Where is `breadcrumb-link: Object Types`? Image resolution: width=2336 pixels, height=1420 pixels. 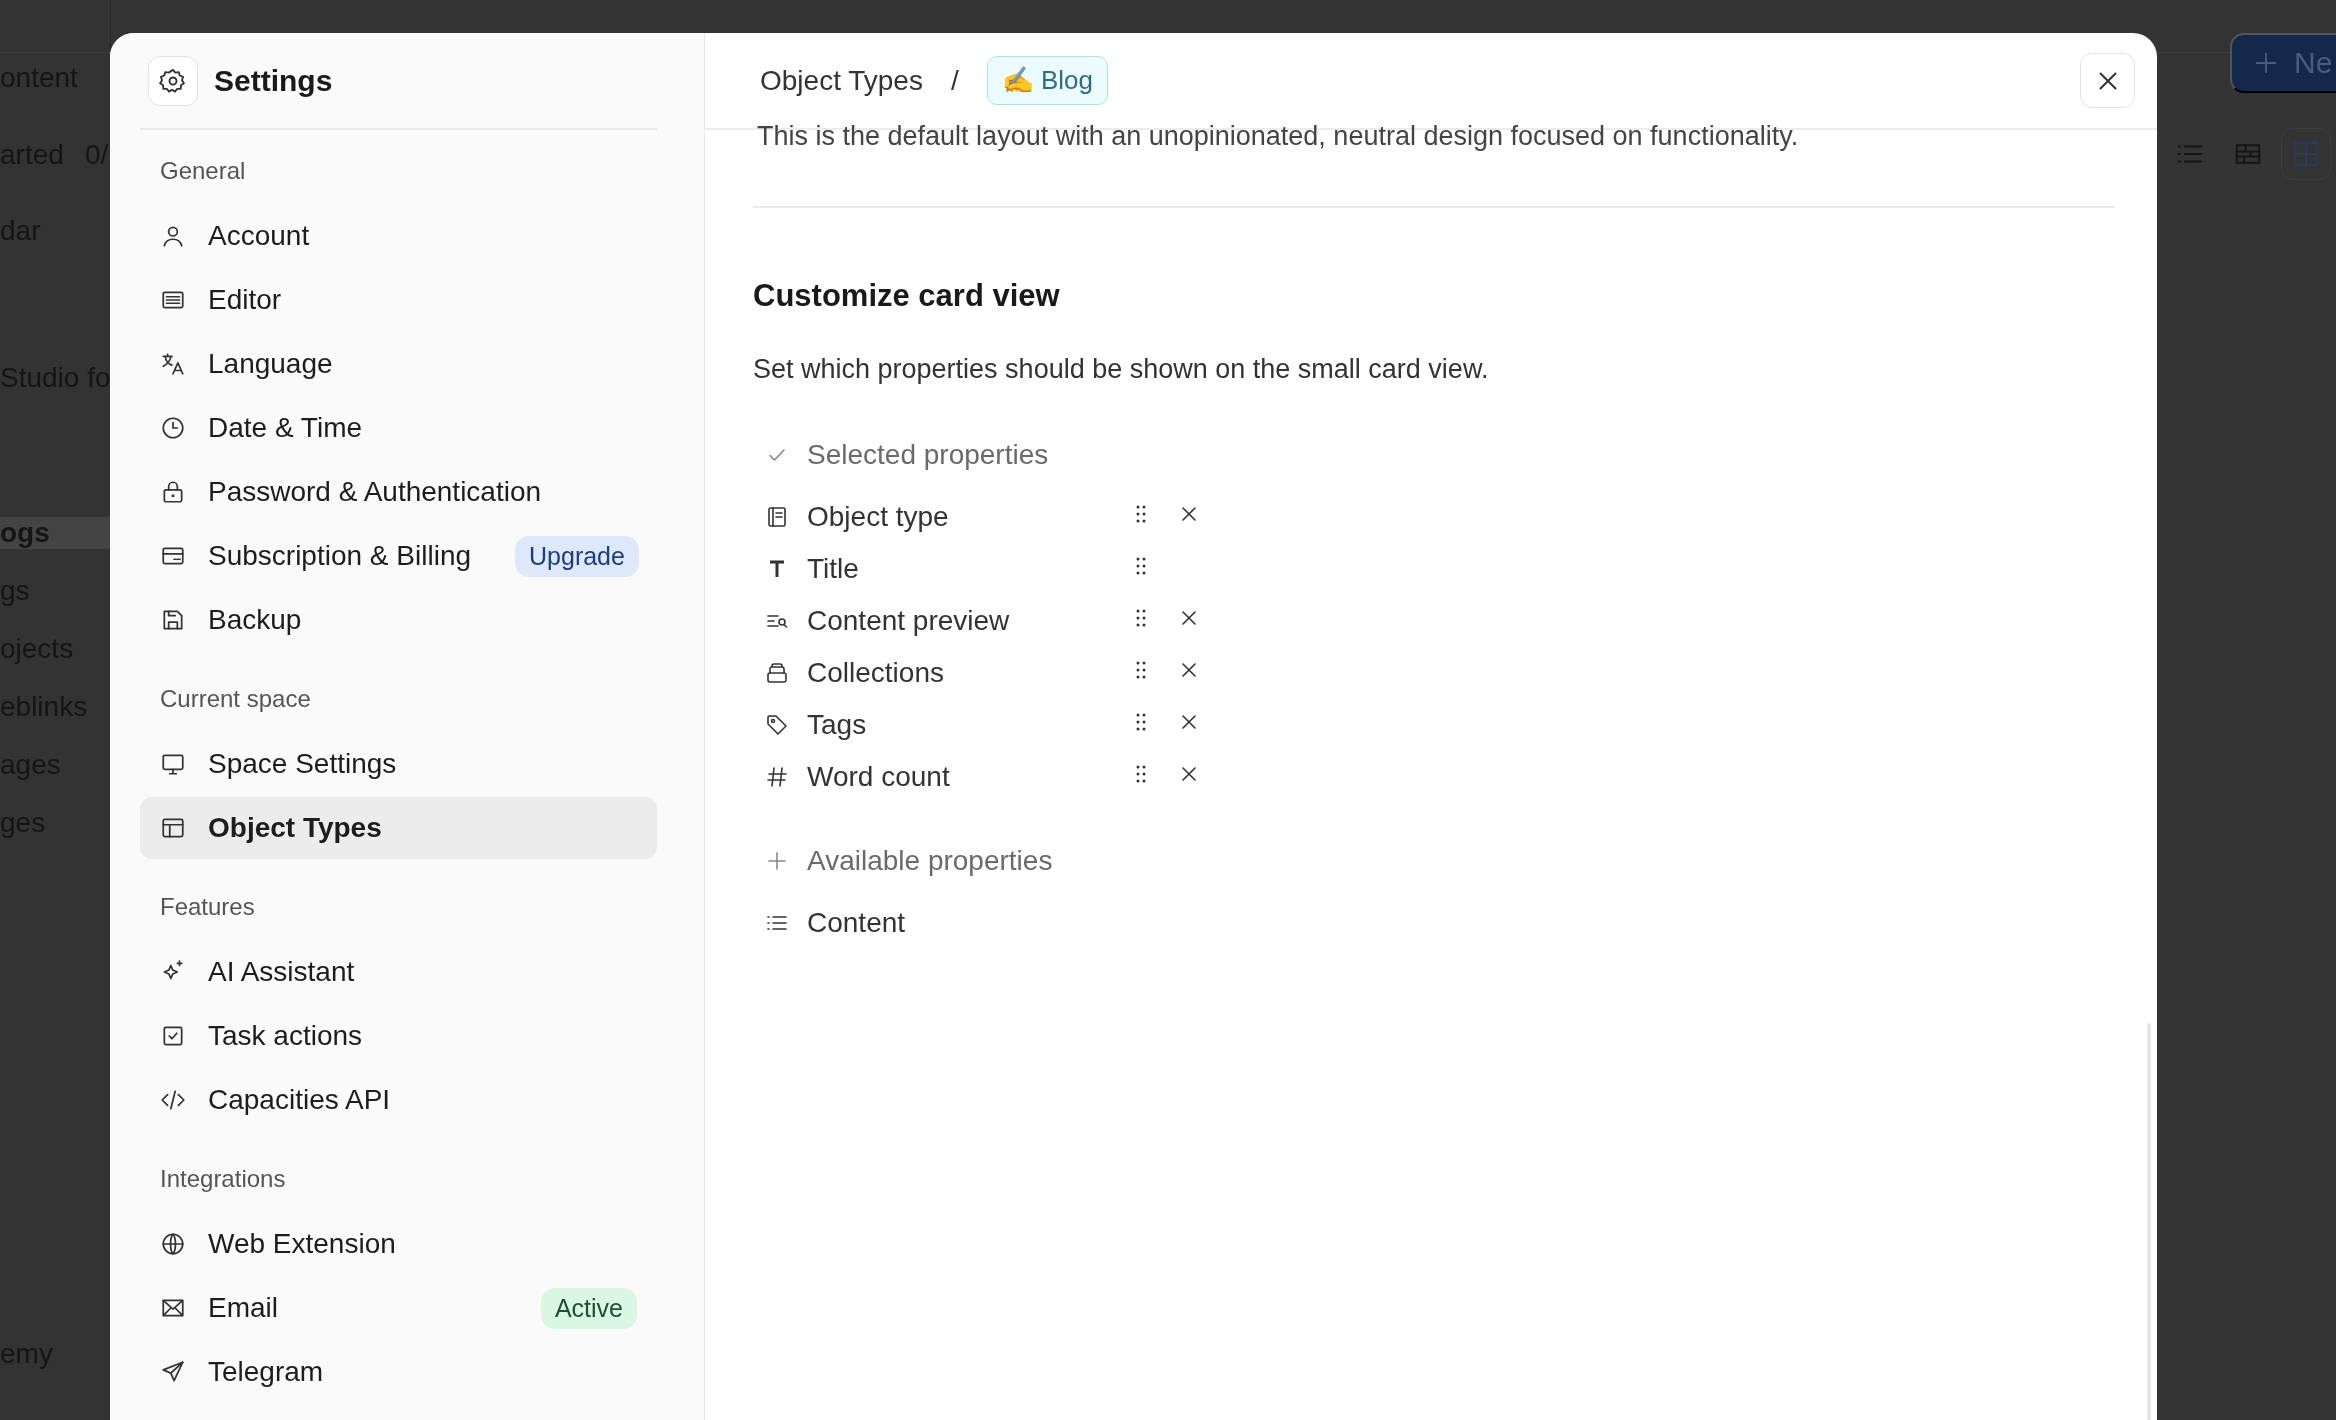 breadcrumb-link: Object Types is located at coordinates (841, 80).